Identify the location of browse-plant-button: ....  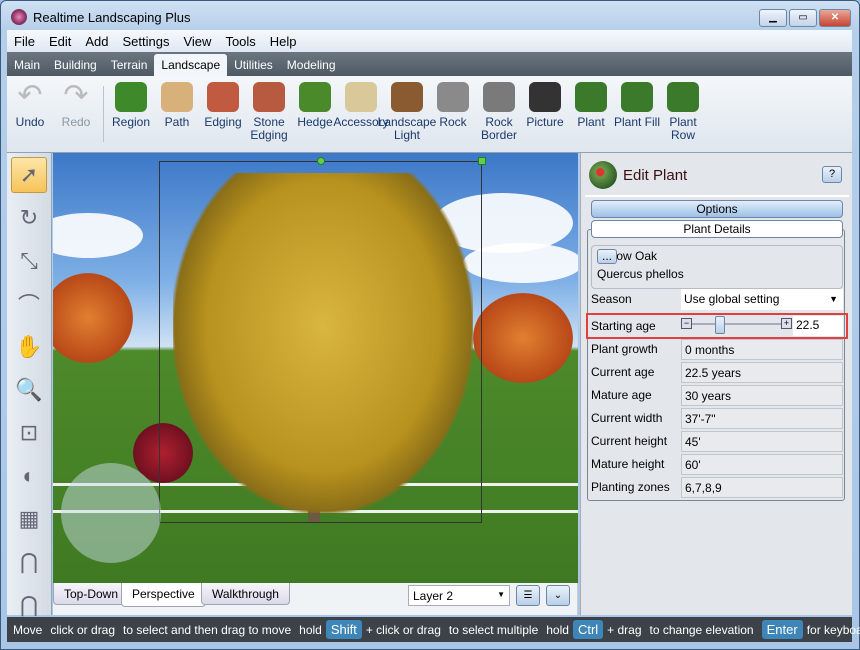
(607, 256).